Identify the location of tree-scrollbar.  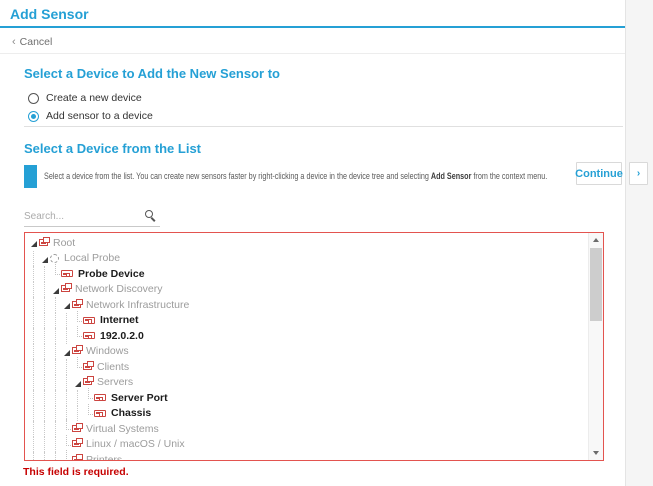
(595, 346).